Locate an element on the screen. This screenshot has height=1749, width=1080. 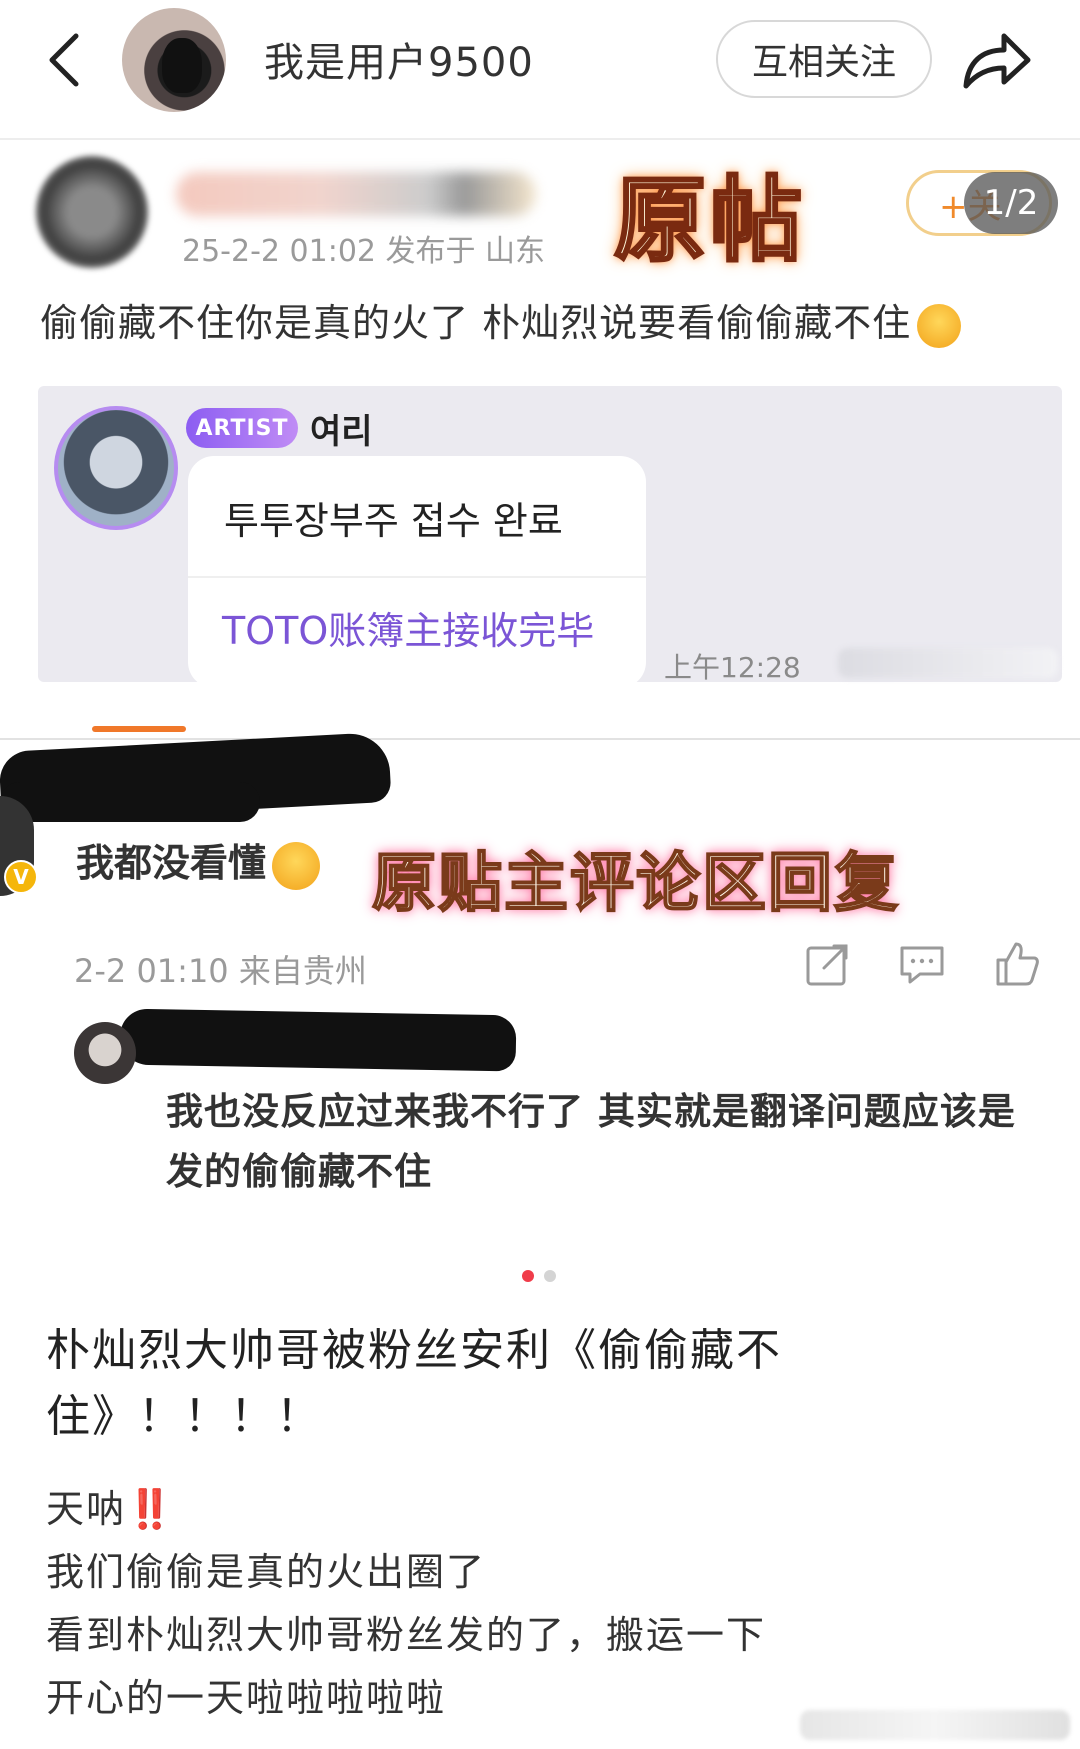
section-divider is located at coordinates (540, 739).